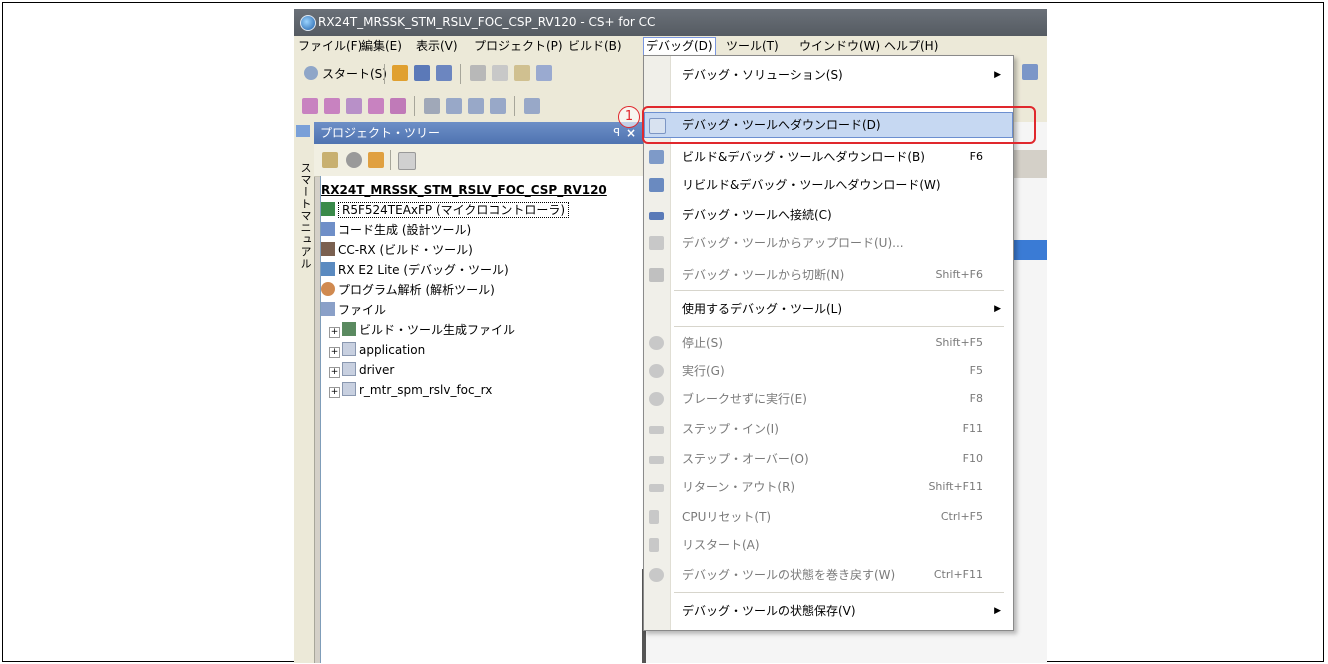 The height and width of the screenshot is (664, 1328). What do you see at coordinates (422, 330) in the screenshot?
I see `tree-node: + ビルド・ツール生成ファイル` at bounding box center [422, 330].